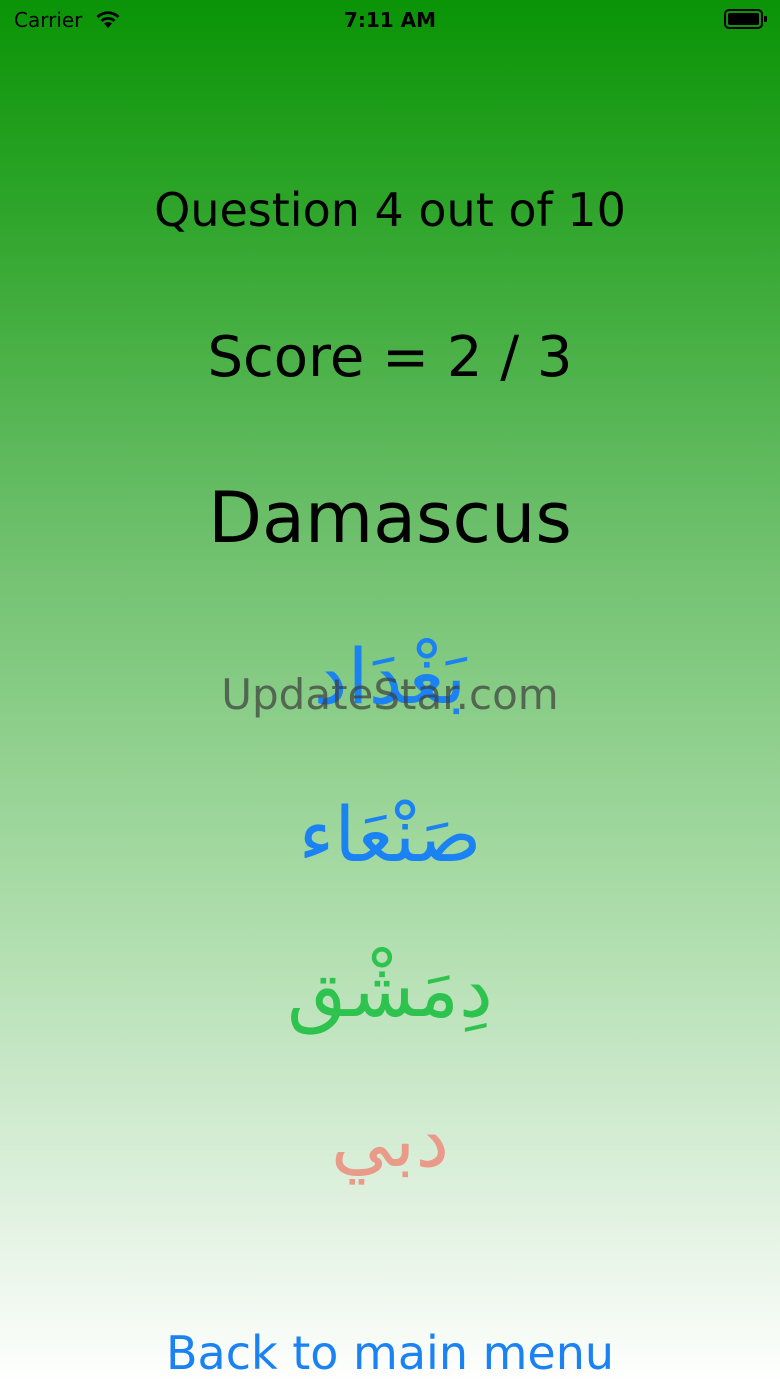 This screenshot has width=780, height=1387. Describe the element at coordinates (390, 677) in the screenshot. I see `answer-option-baghdad: بَغْدَاد` at that location.